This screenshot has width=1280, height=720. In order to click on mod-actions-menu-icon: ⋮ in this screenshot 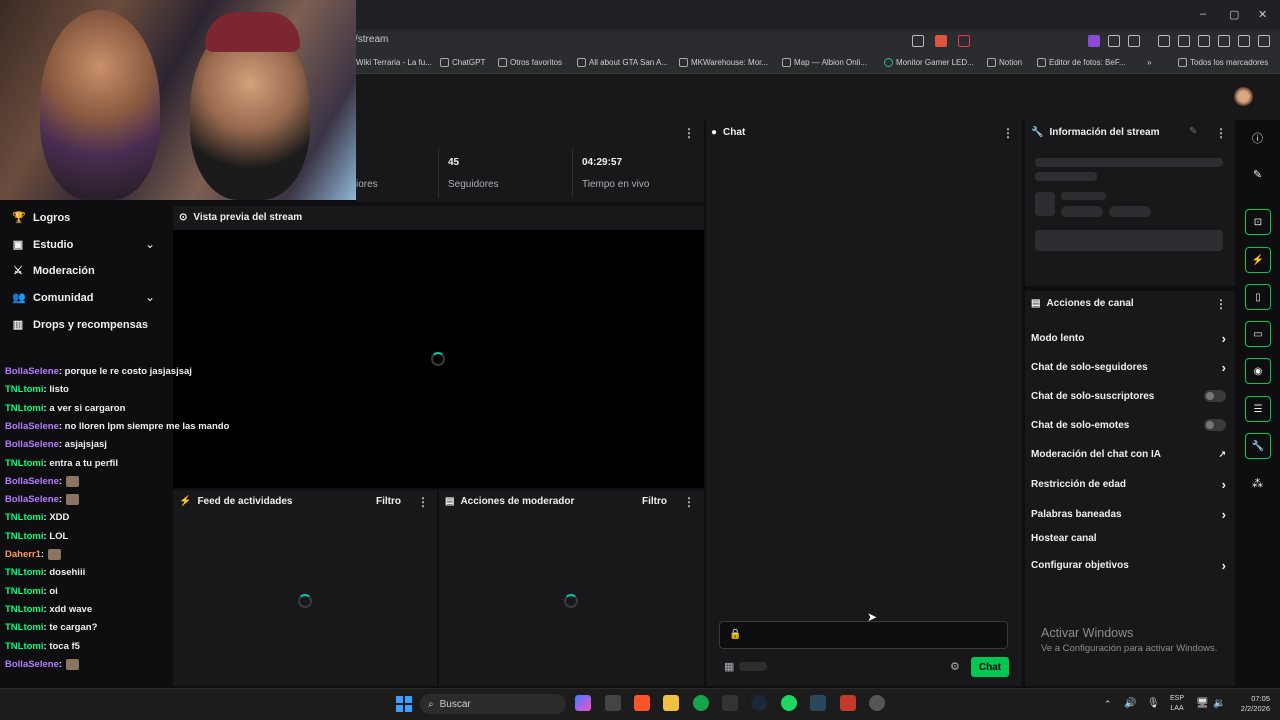, I will do `click(689, 502)`.